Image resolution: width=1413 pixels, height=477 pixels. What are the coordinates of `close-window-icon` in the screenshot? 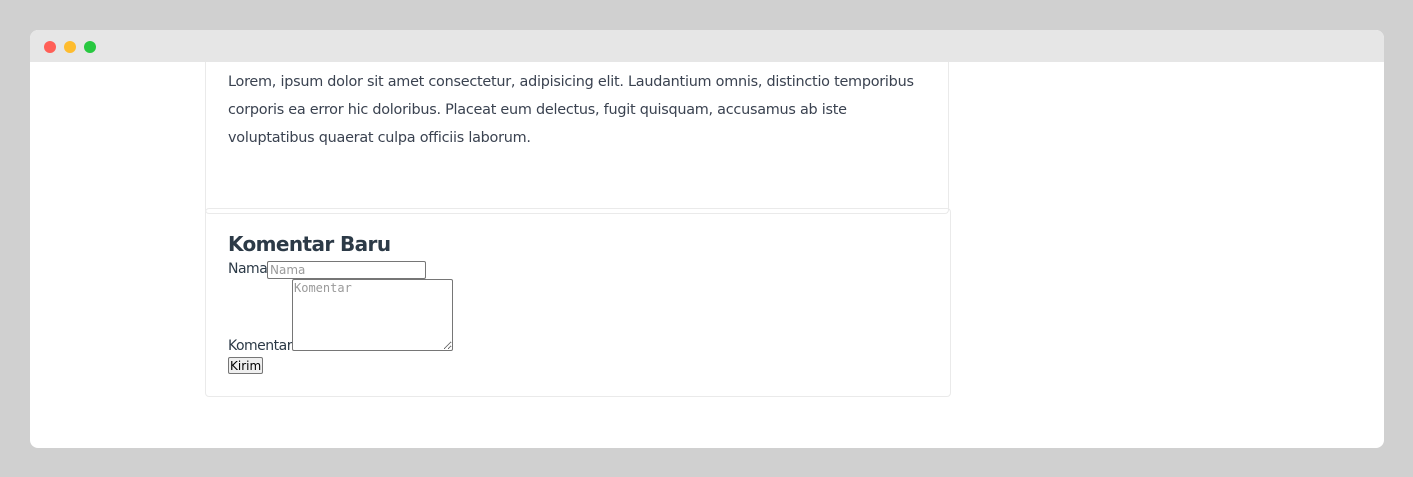 It's located at (50, 47).